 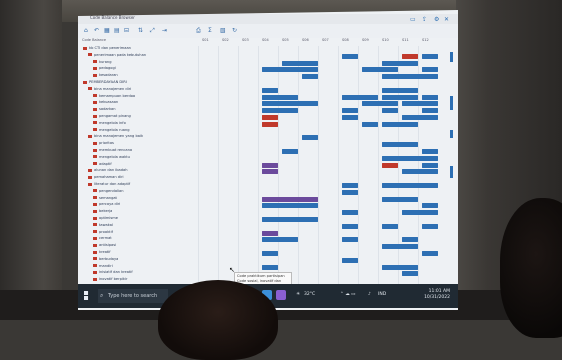 What do you see at coordinates (86, 30) in the screenshot?
I see `home-icon: ⌂` at bounding box center [86, 30].